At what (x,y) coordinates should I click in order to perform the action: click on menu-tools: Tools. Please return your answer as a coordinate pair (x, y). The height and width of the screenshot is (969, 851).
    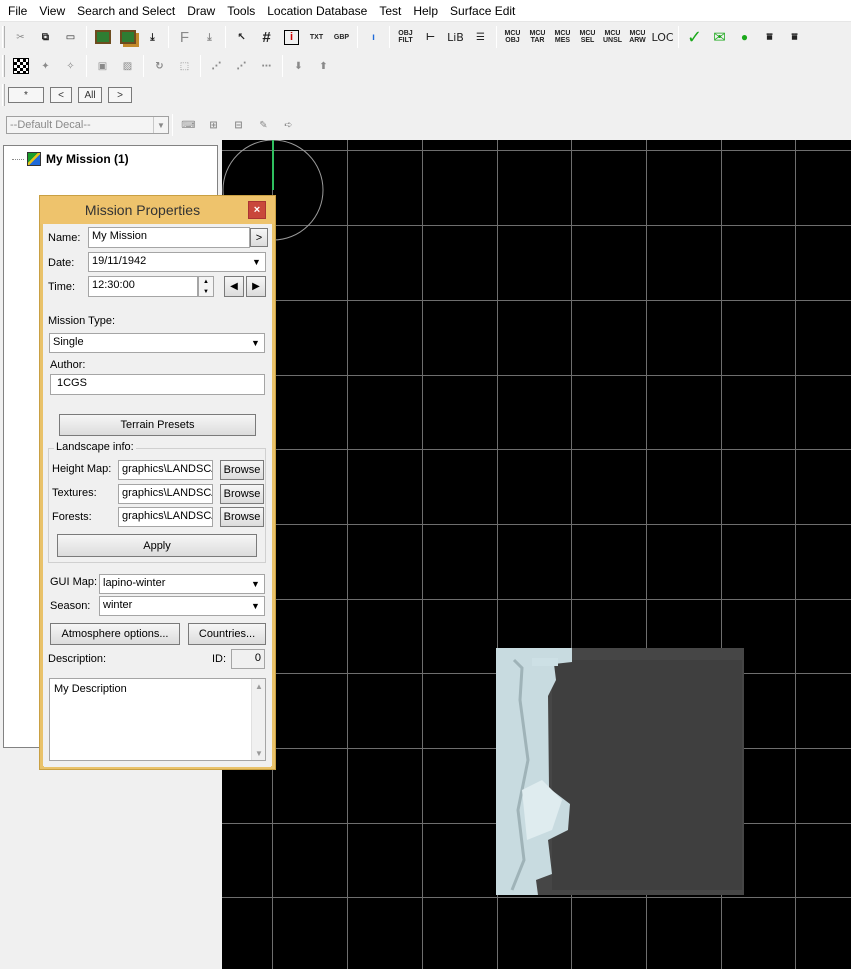
    Looking at the image, I should click on (241, 11).